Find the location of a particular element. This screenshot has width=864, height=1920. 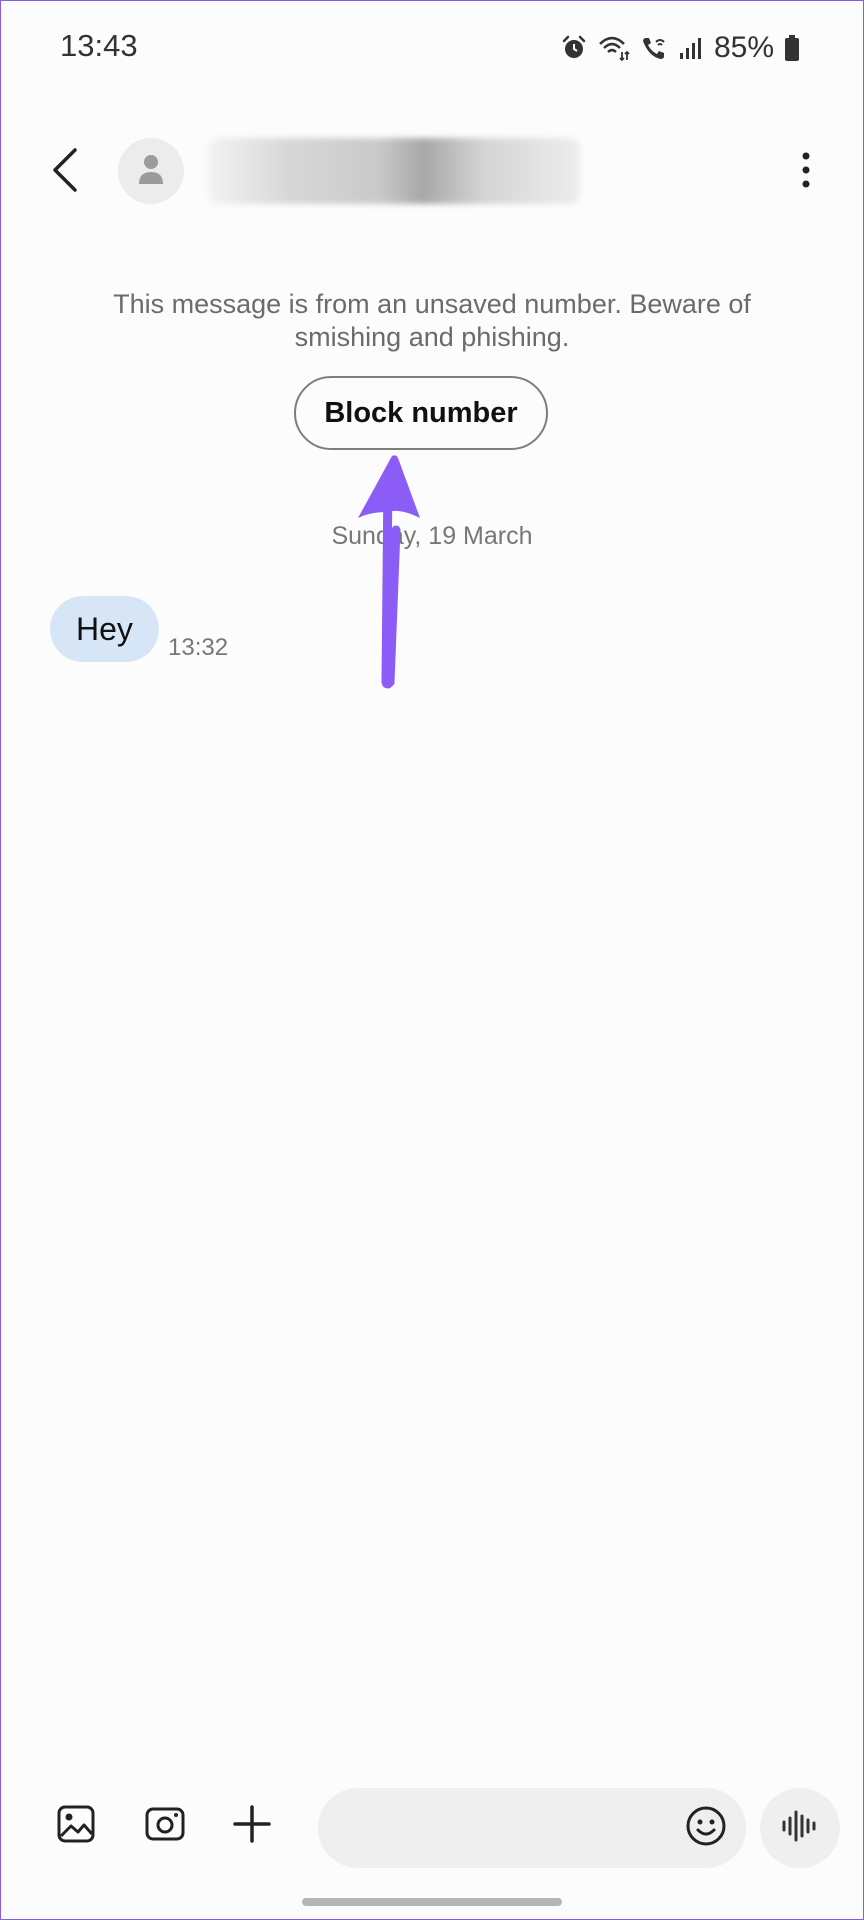

gallery-button is located at coordinates (76, 1826).